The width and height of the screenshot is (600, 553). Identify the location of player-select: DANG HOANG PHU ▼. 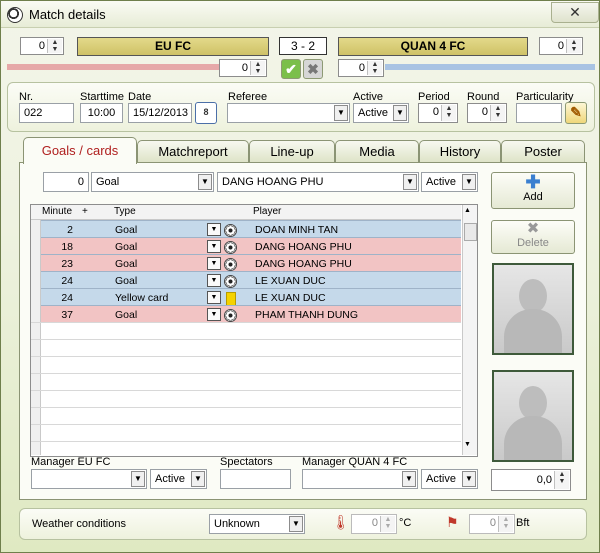
(318, 182).